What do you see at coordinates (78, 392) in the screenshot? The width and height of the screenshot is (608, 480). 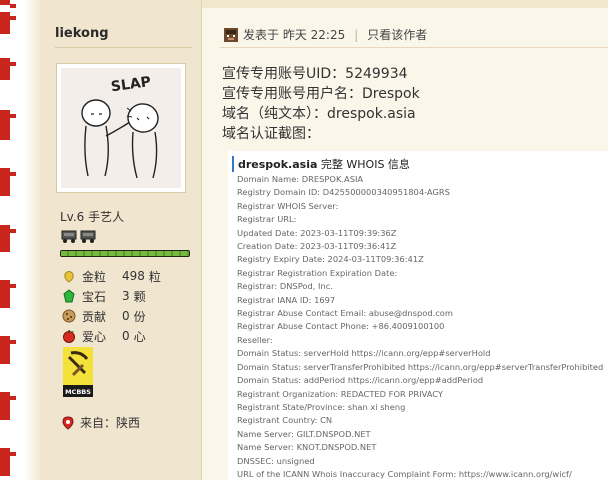 I see `badge-label: MCBBS` at bounding box center [78, 392].